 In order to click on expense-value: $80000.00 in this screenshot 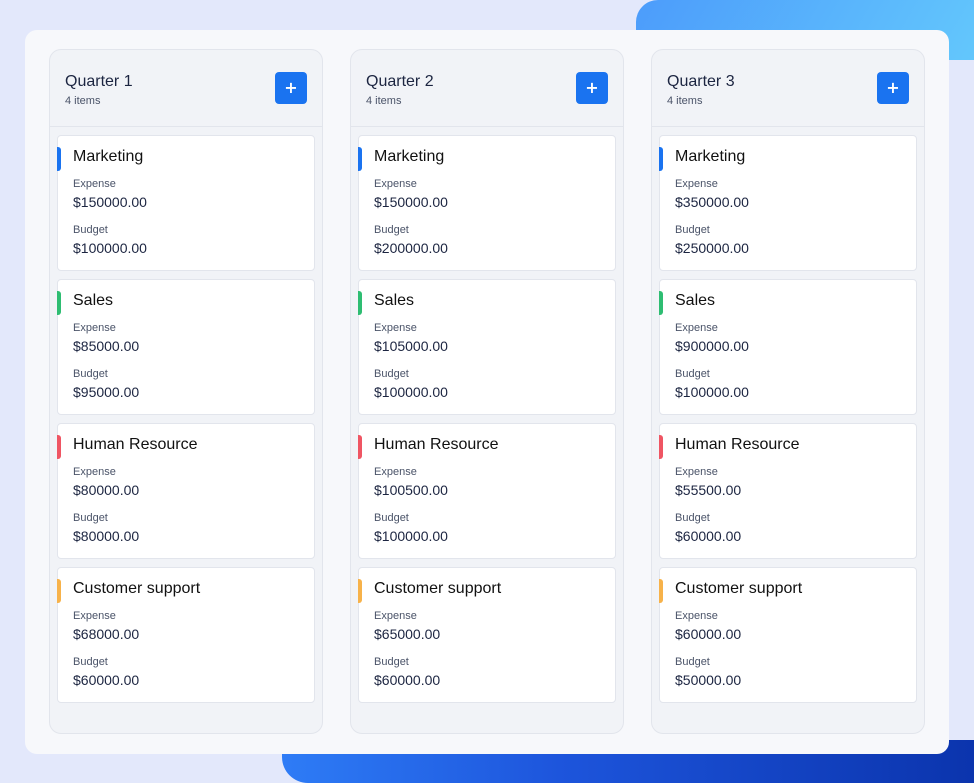, I will do `click(106, 490)`.